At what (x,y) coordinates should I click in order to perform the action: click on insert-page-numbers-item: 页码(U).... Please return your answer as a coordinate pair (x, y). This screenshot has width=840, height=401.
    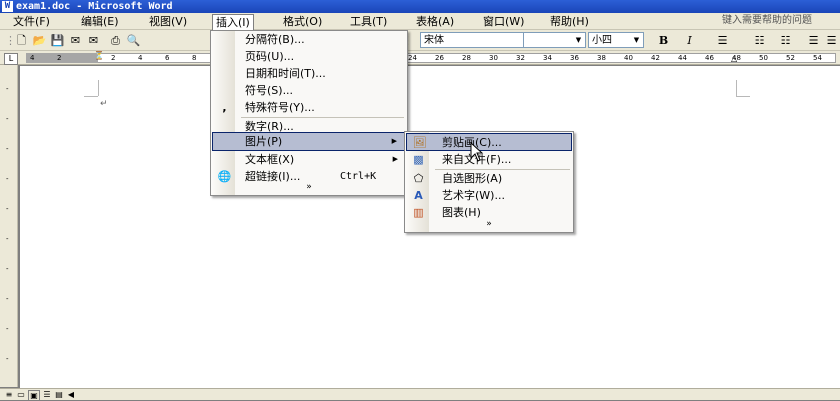
    Looking at the image, I should click on (309, 56).